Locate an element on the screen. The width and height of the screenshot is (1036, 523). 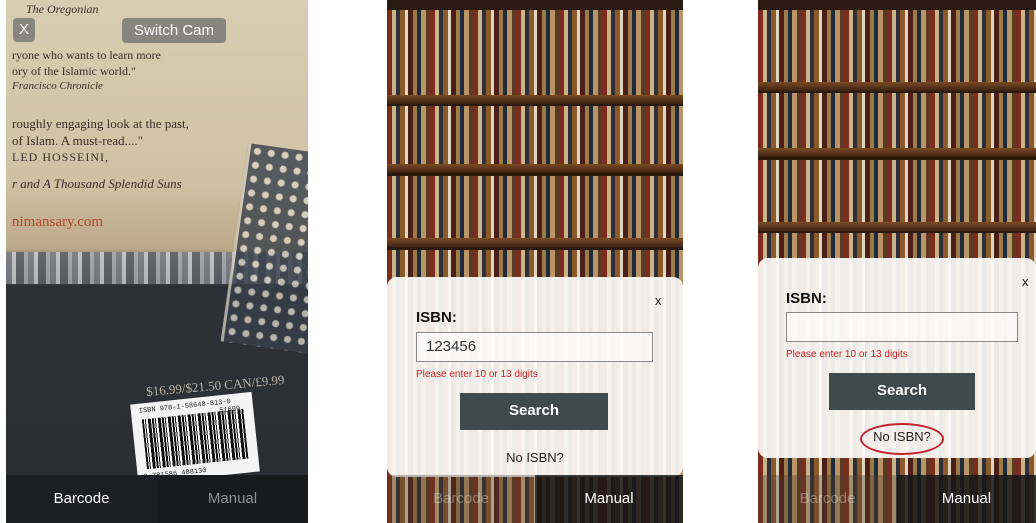
barcode-bars is located at coordinates (195, 439).